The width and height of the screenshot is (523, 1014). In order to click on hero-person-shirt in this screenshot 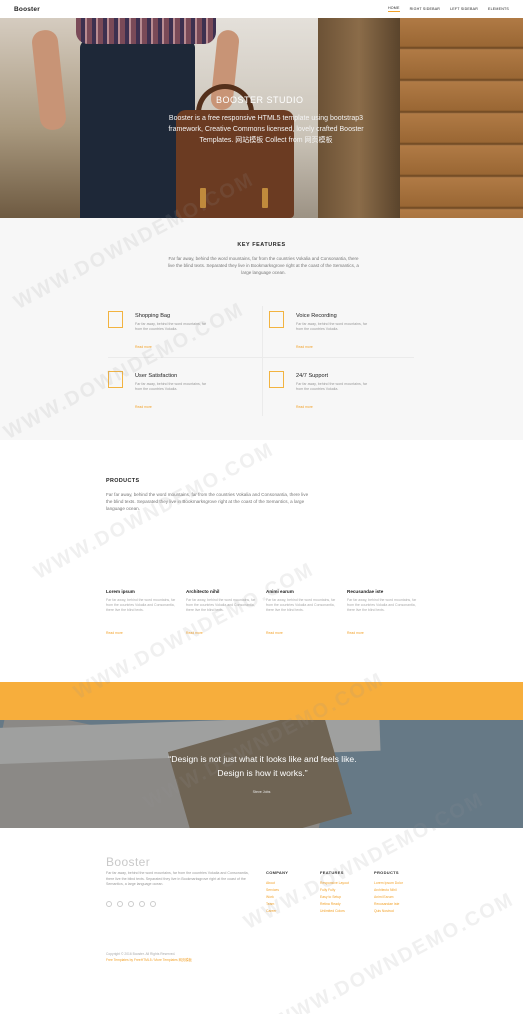, I will do `click(146, 31)`.